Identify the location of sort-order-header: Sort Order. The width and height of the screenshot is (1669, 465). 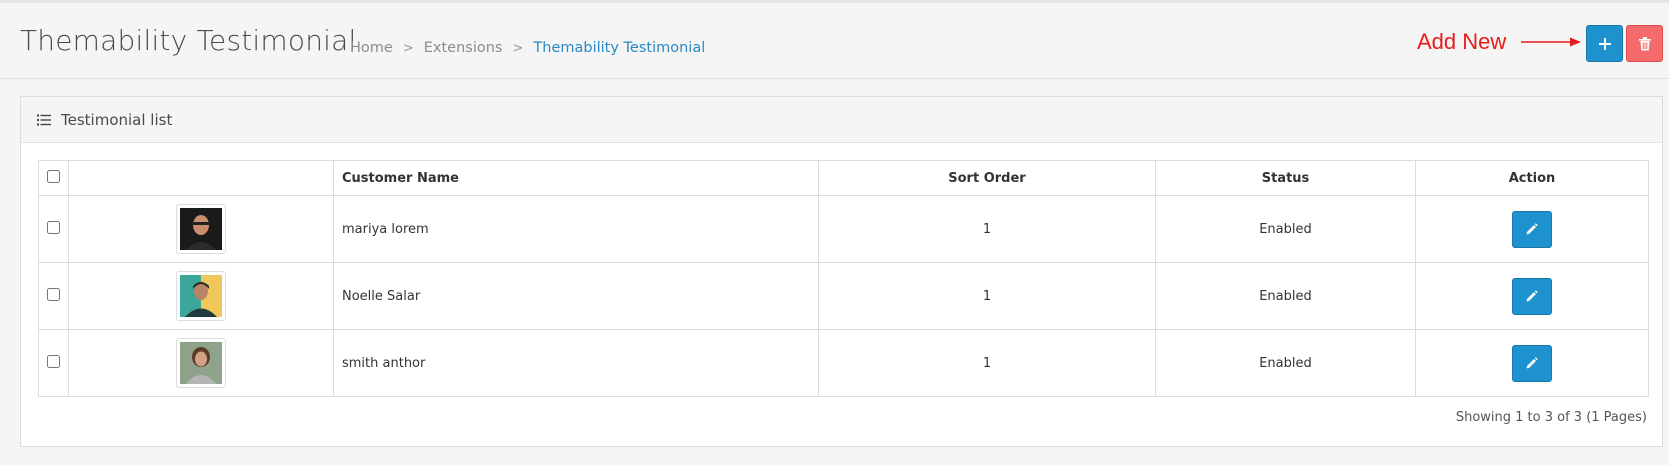
(987, 178).